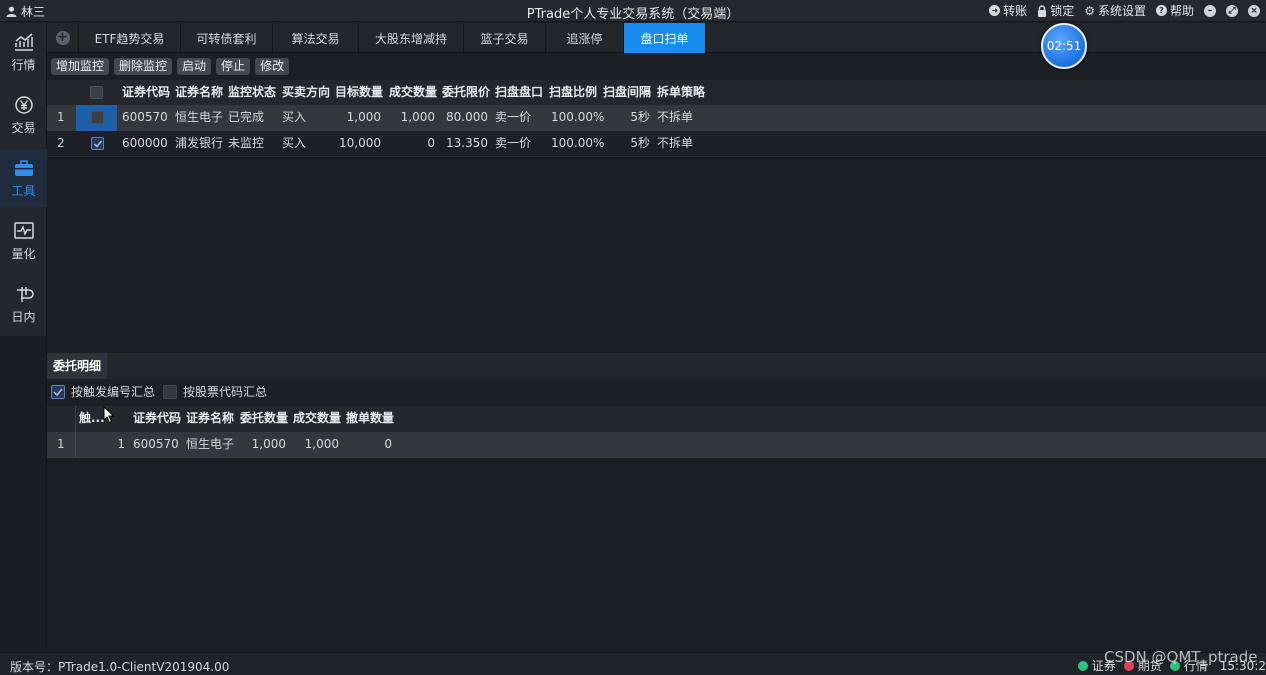 The image size is (1266, 675). What do you see at coordinates (264, 418) in the screenshot?
I see `header-order-qty: 委托数量` at bounding box center [264, 418].